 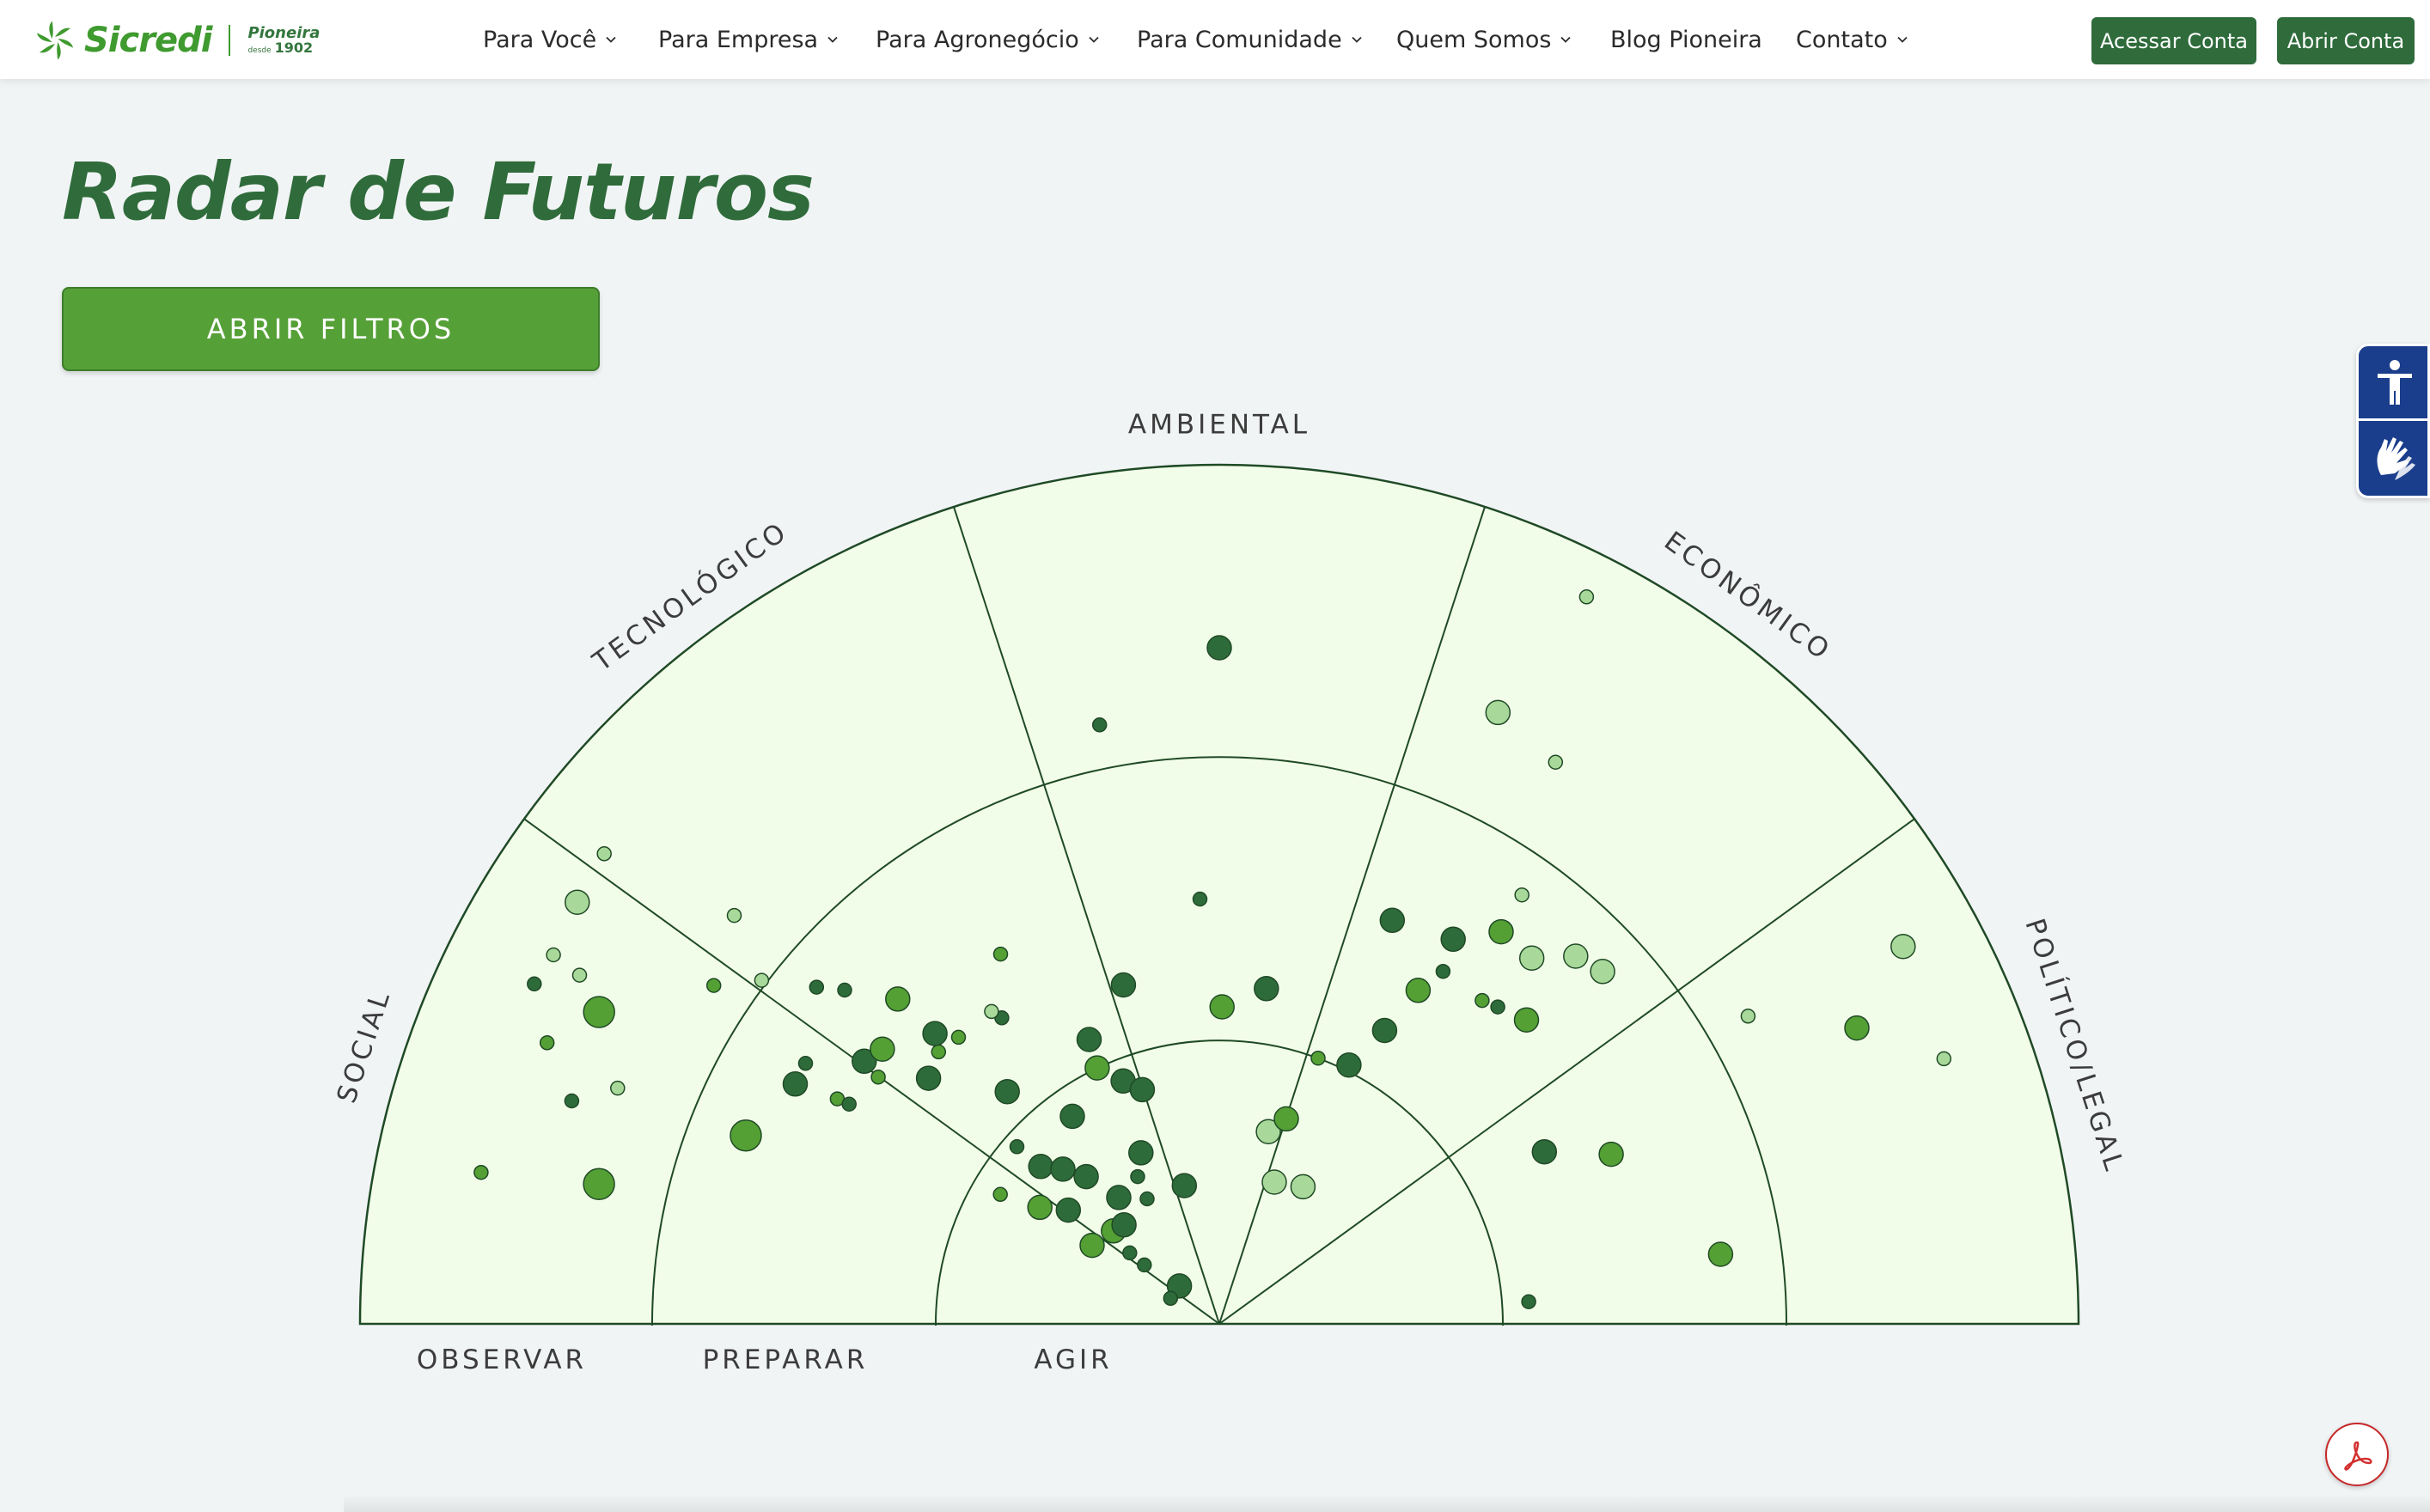 I want to click on nav-item-blog-pioneira: Blog Pioneira, so click(x=1686, y=40).